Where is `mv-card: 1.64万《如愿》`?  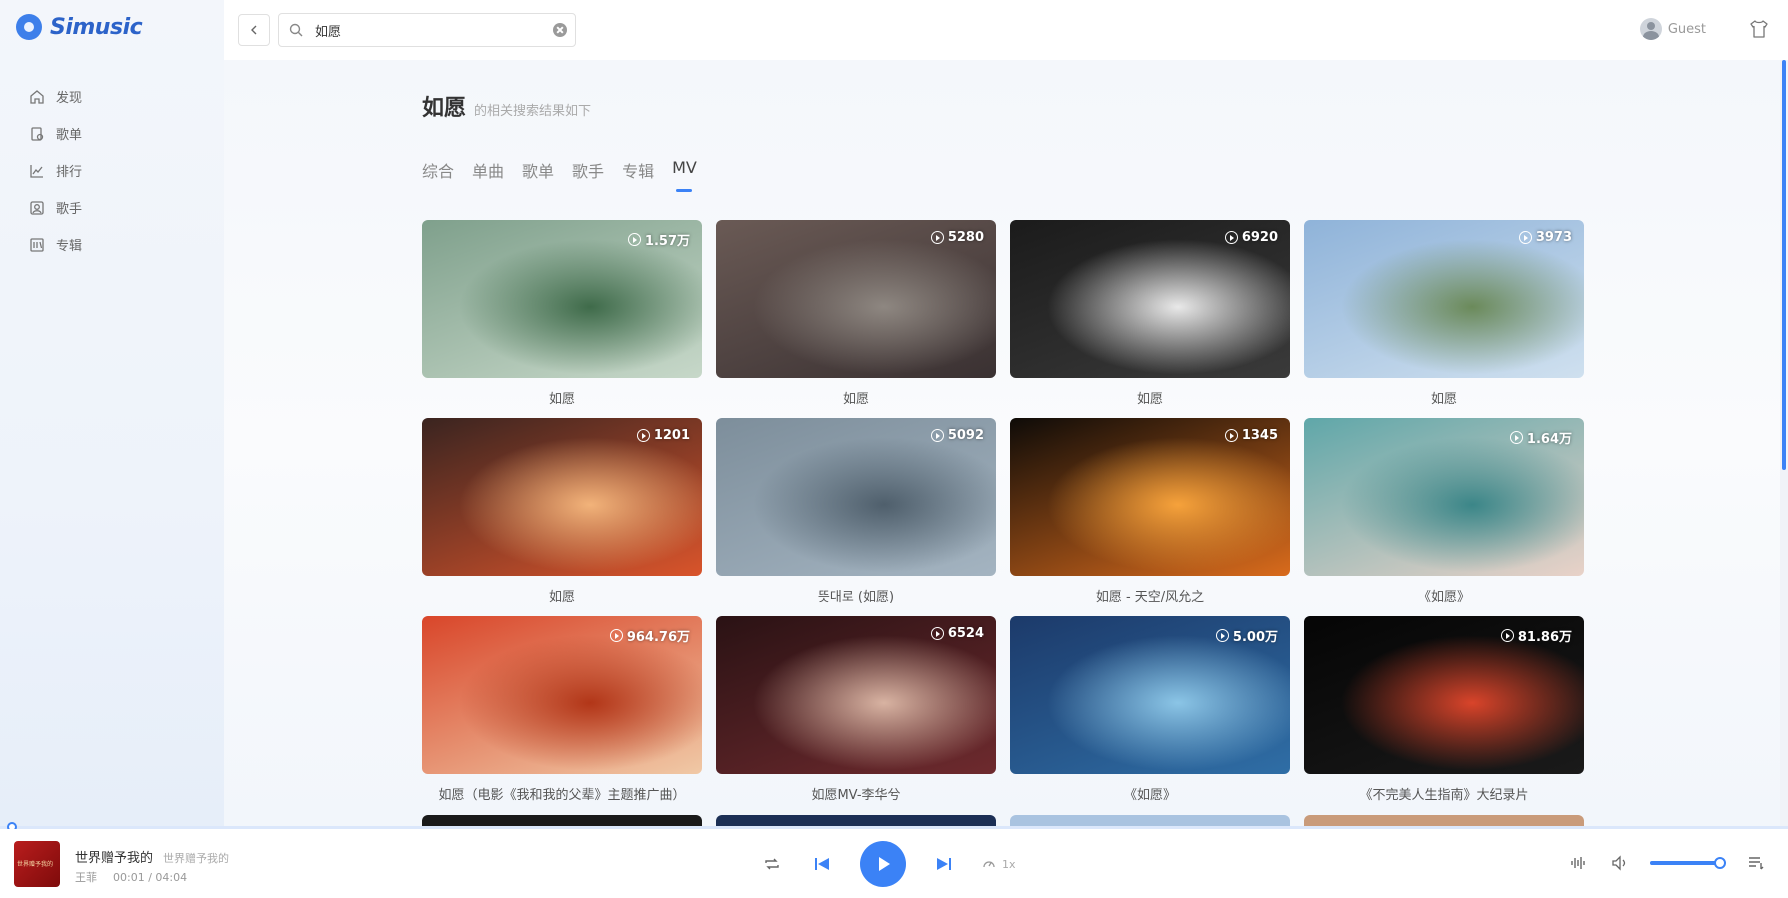 mv-card: 1.64万《如愿》 is located at coordinates (1444, 512).